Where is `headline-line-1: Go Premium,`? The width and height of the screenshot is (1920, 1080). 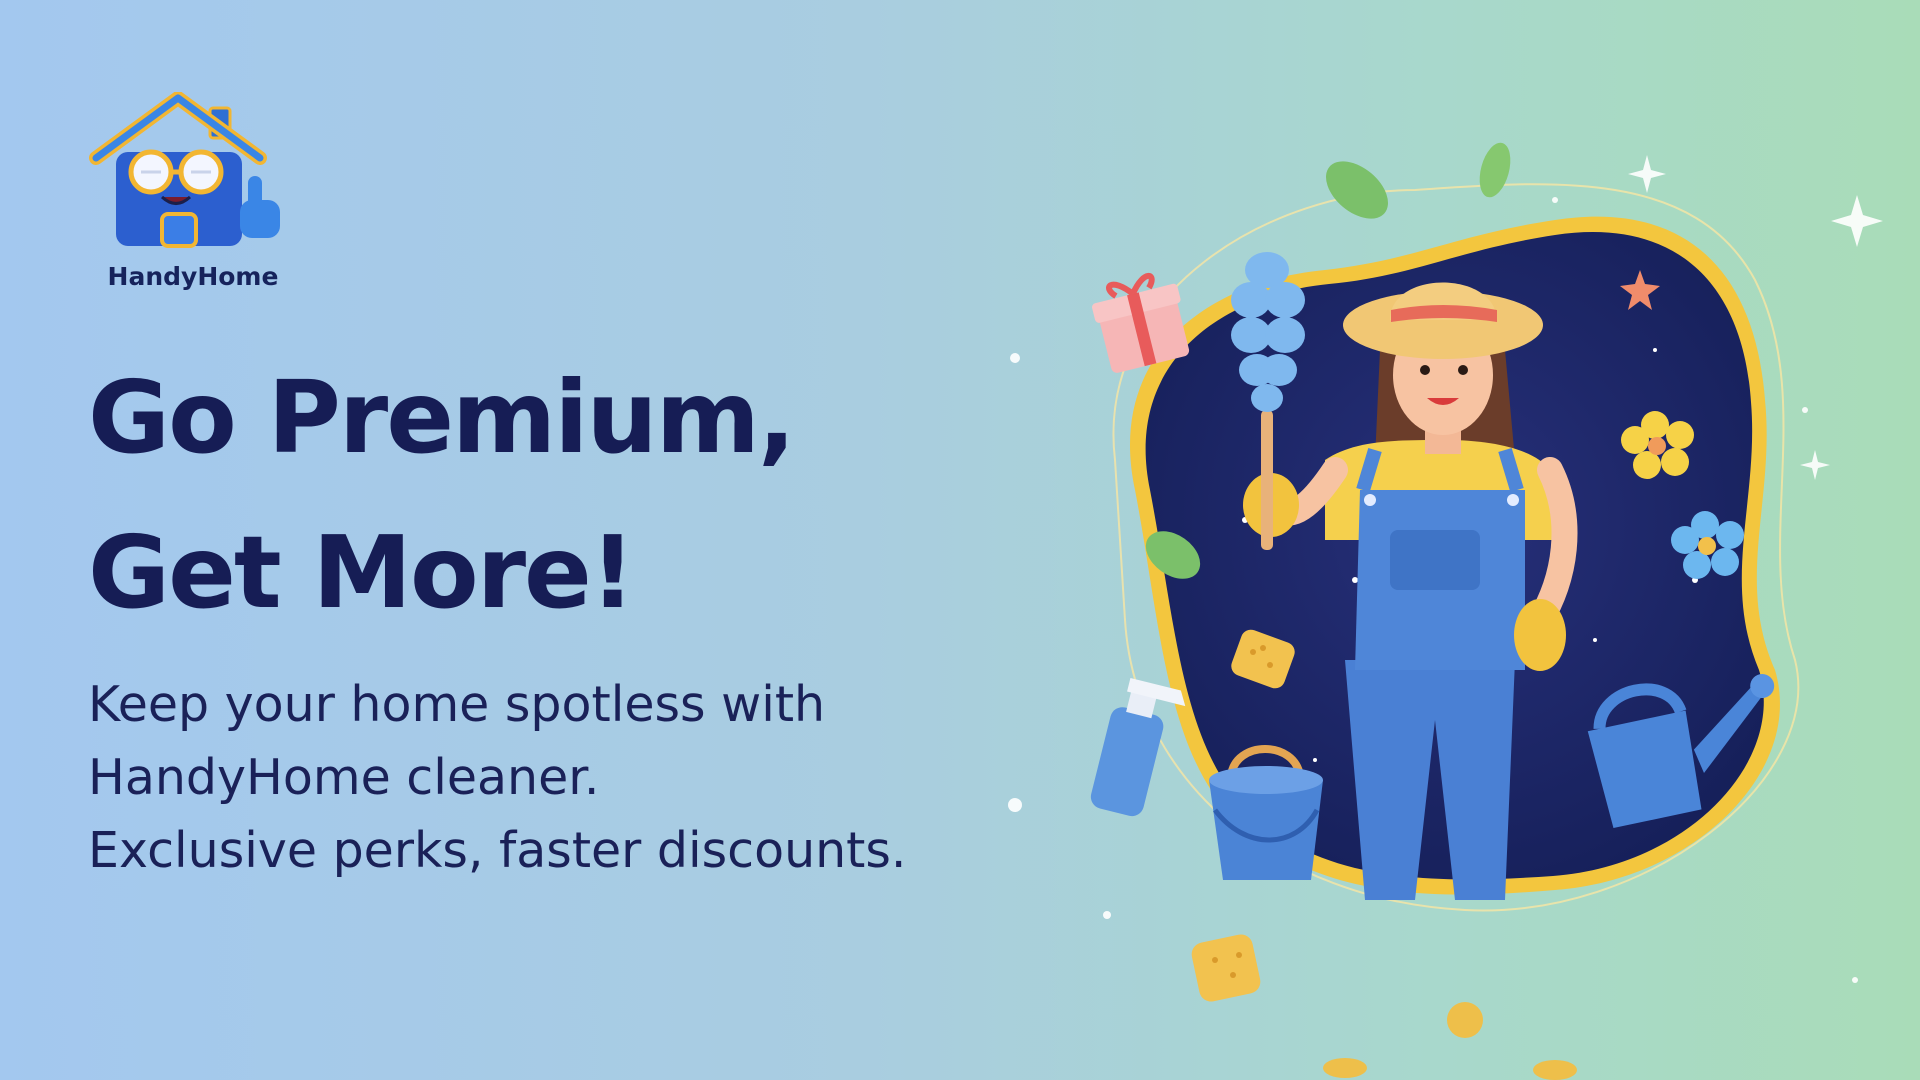 headline-line-1: Go Premium, is located at coordinates (442, 417).